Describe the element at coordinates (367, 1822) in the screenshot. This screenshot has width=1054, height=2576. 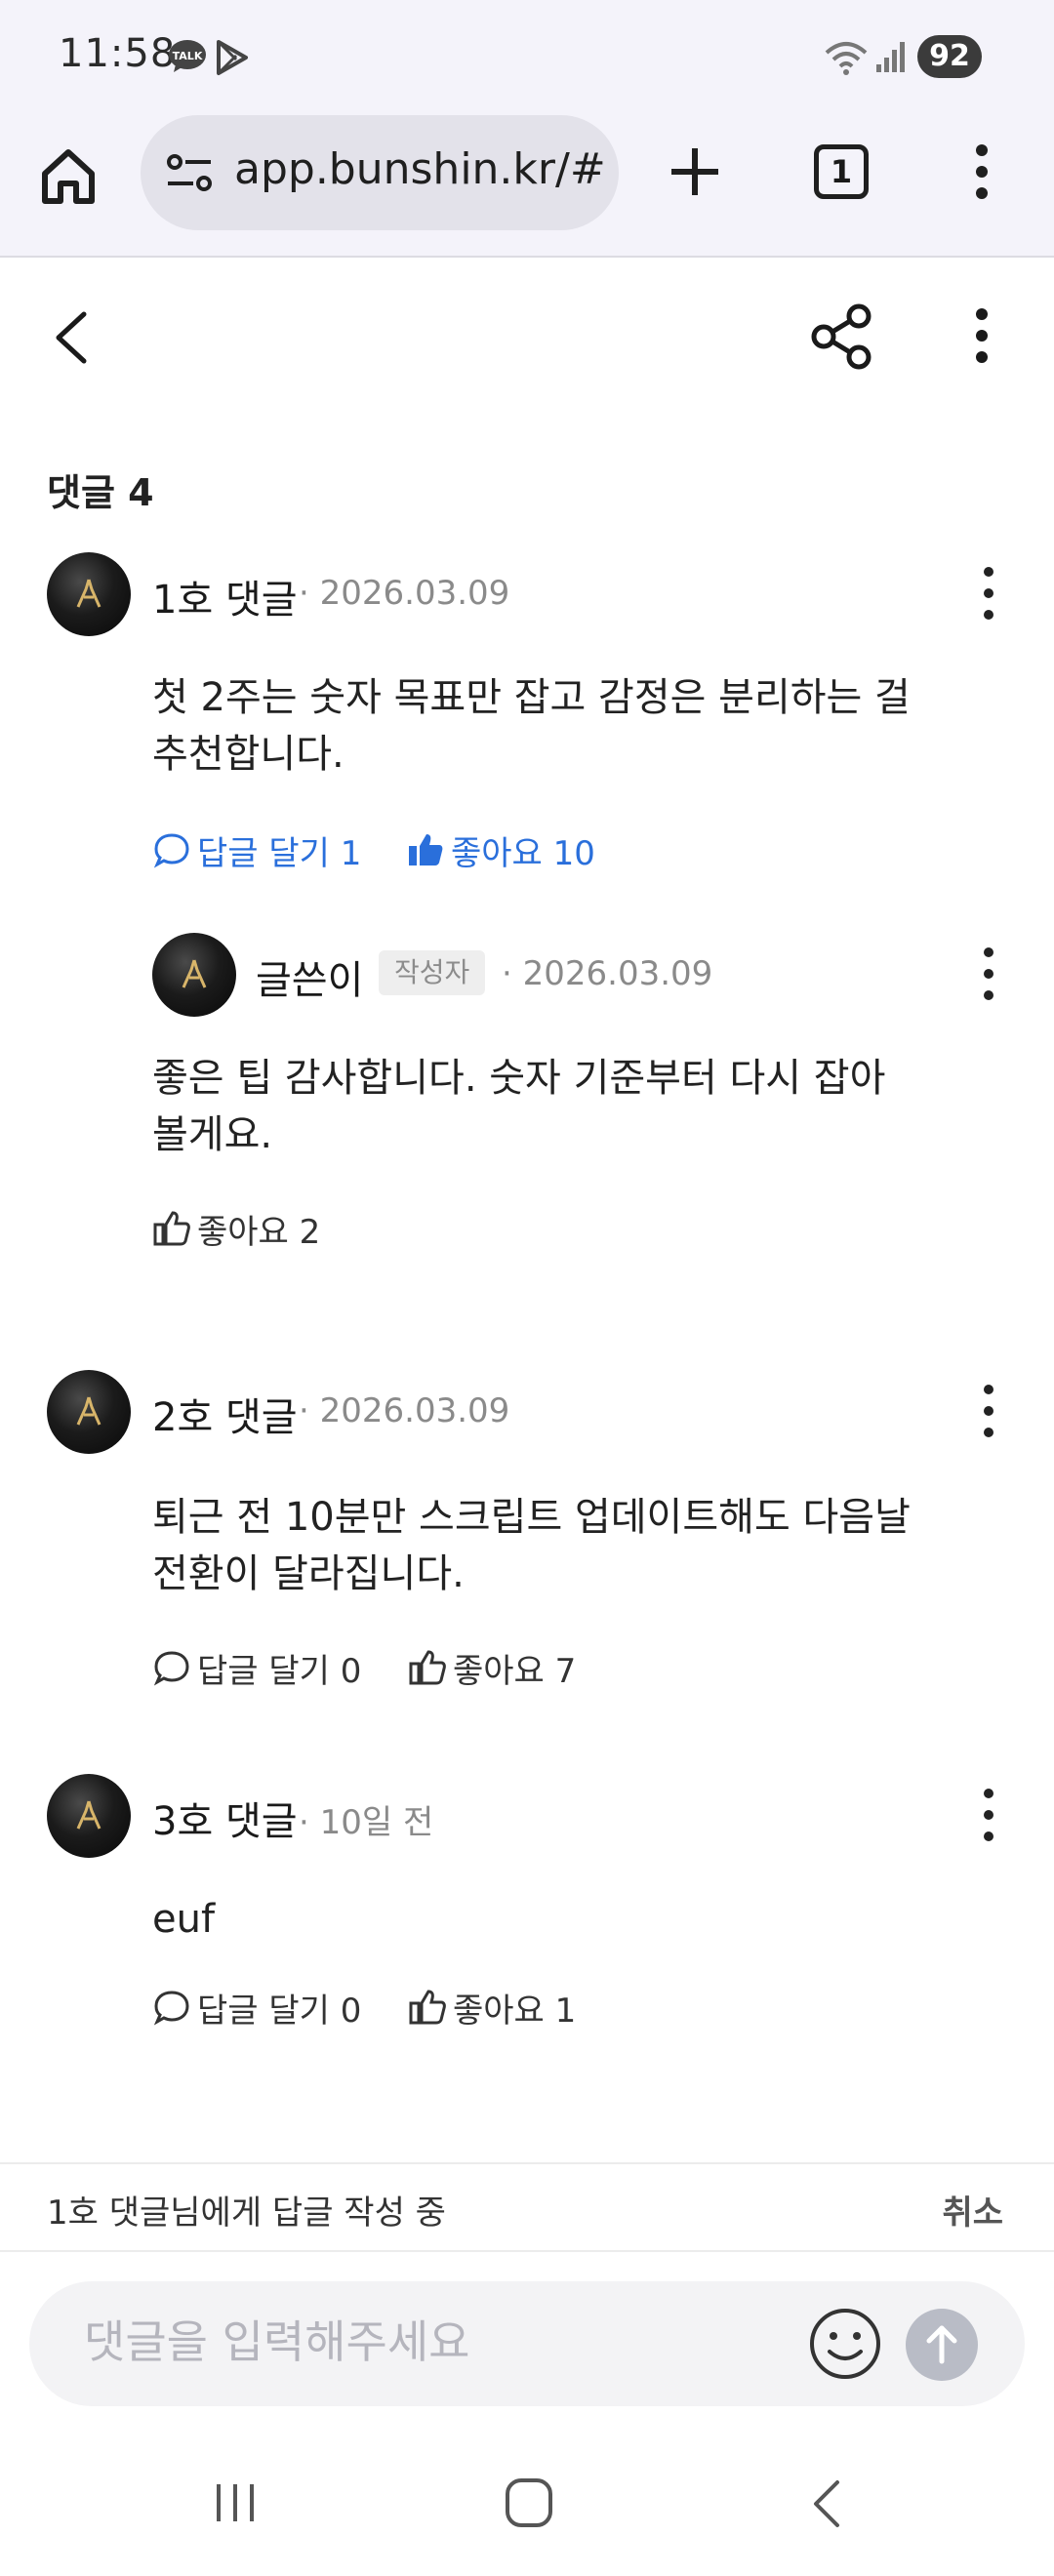
I see `comment-date: · 10일 전` at that location.